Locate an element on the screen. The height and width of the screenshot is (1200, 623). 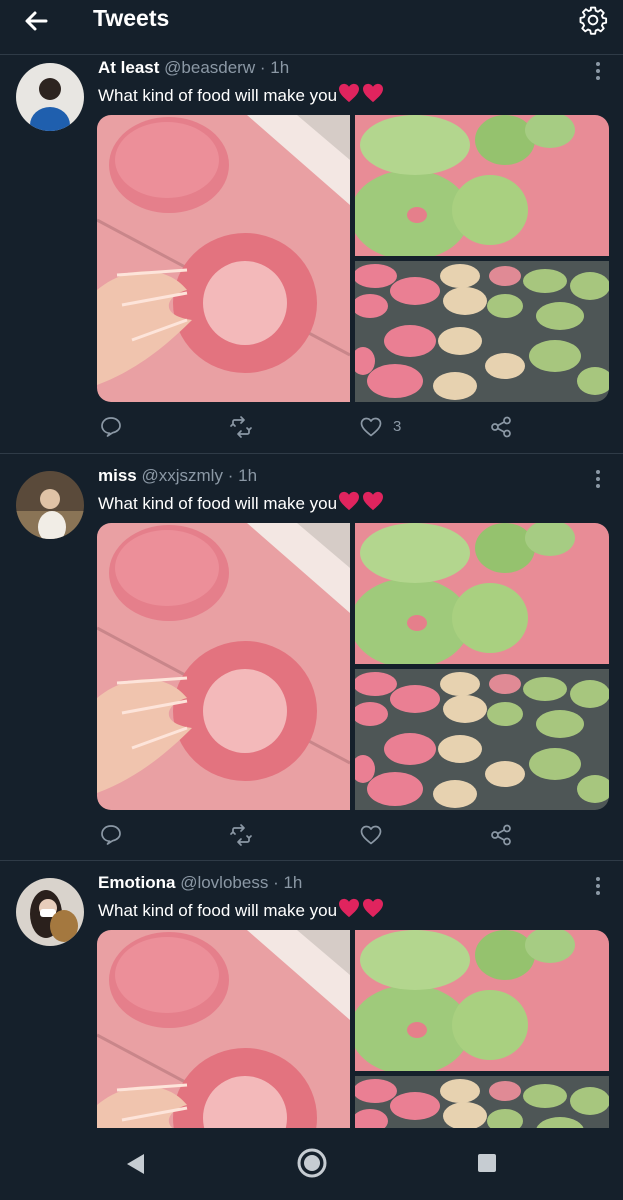
nav-back-icon is located at coordinates (135, 1164).